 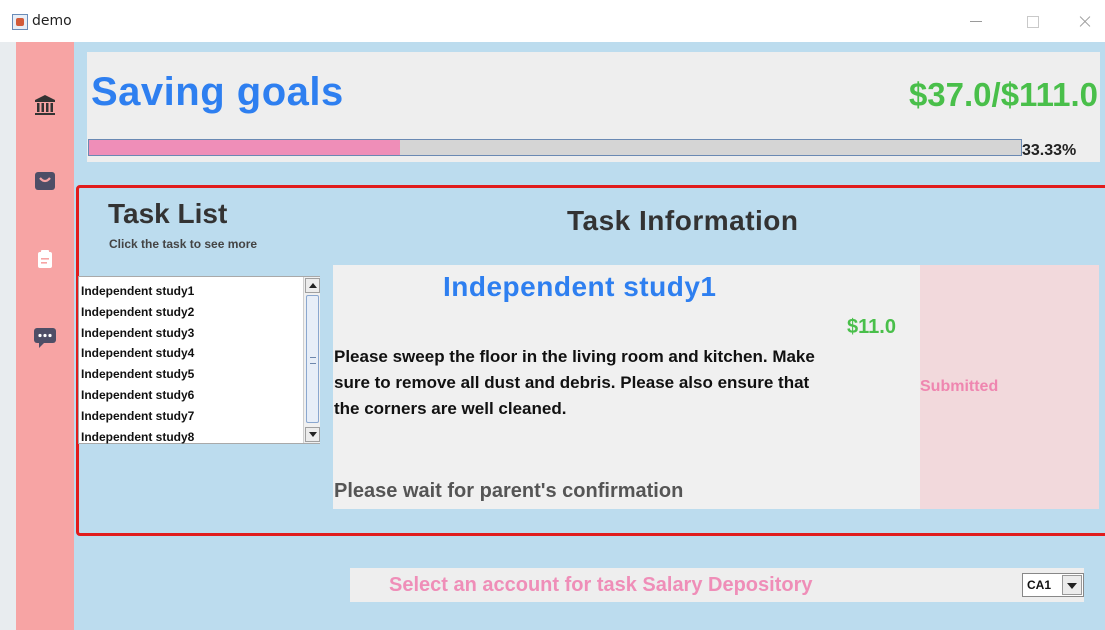 What do you see at coordinates (552, 21) in the screenshot?
I see `window-title-bar: demo` at bounding box center [552, 21].